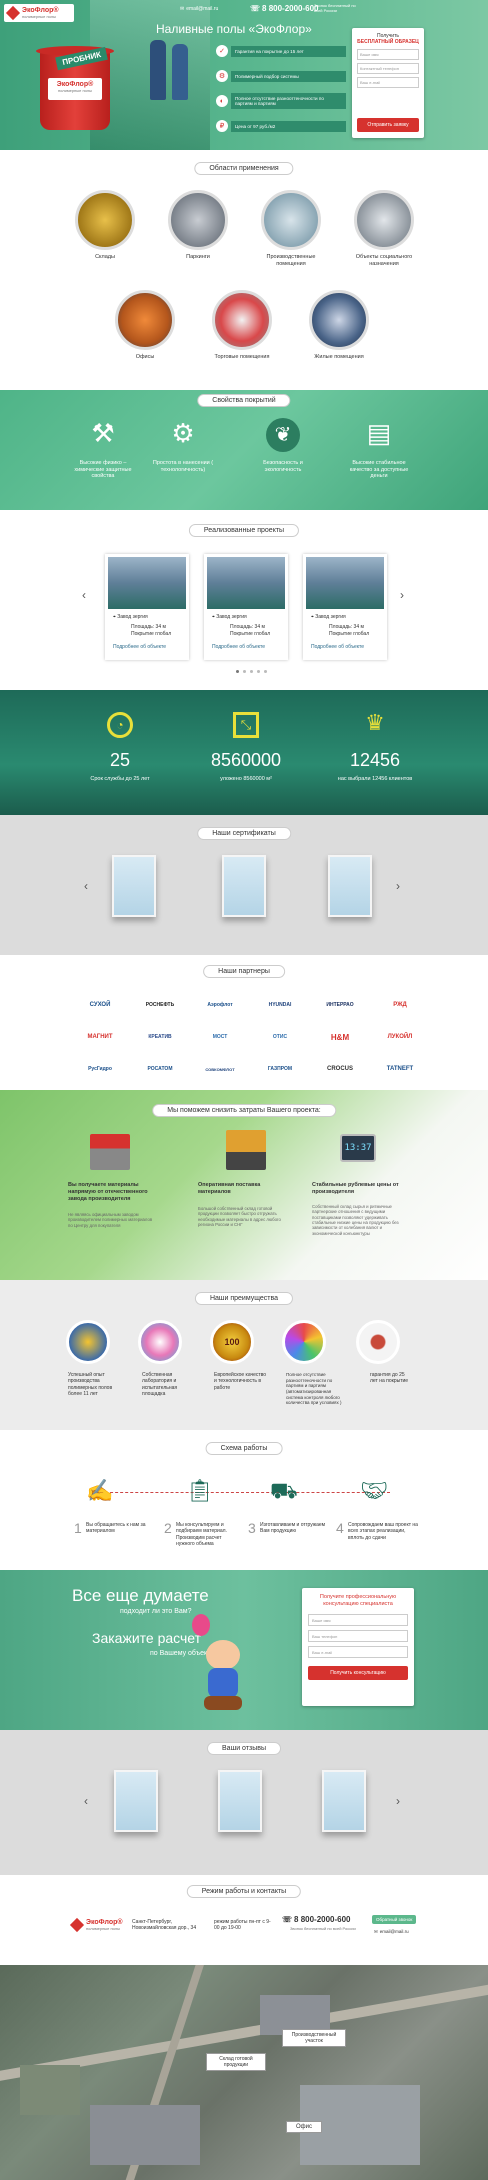 This screenshot has height=2180, width=488. Describe the element at coordinates (388, 68) in the screenshot. I see `phone-field: Контактный телефон` at that location.